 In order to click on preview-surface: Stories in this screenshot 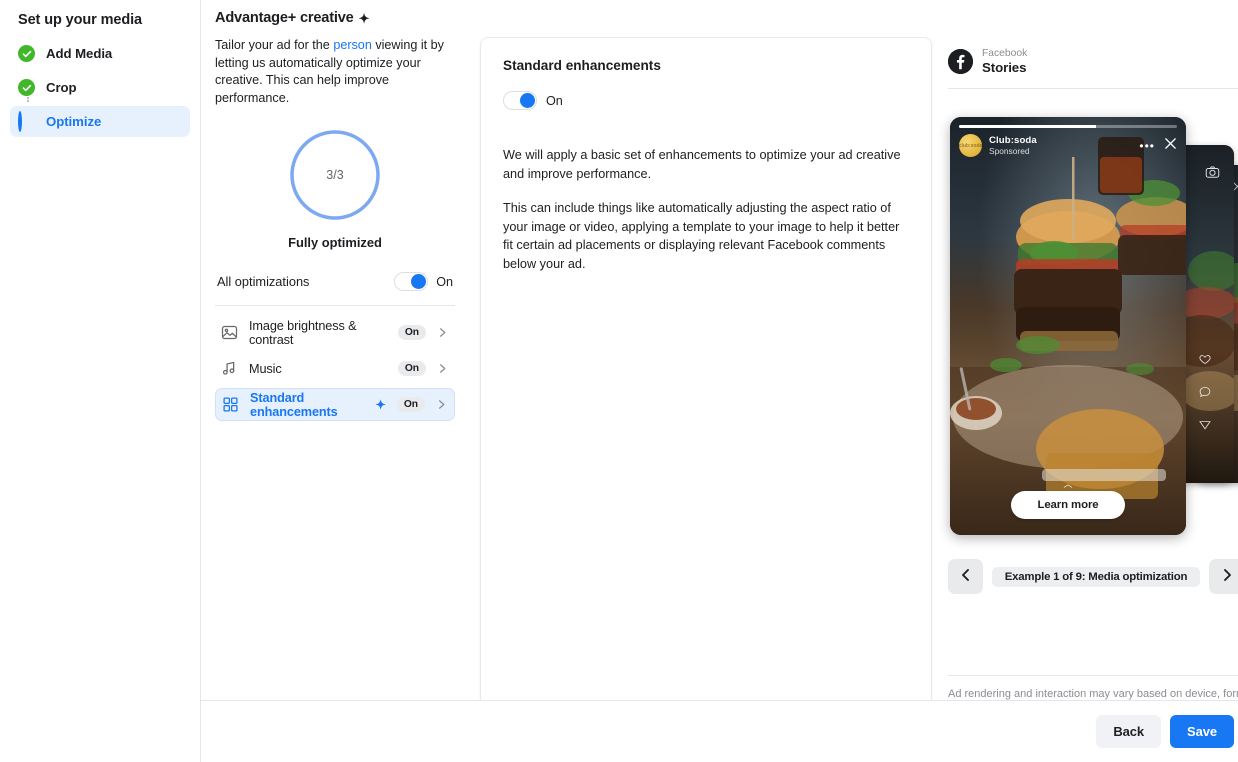, I will do `click(1004, 67)`.